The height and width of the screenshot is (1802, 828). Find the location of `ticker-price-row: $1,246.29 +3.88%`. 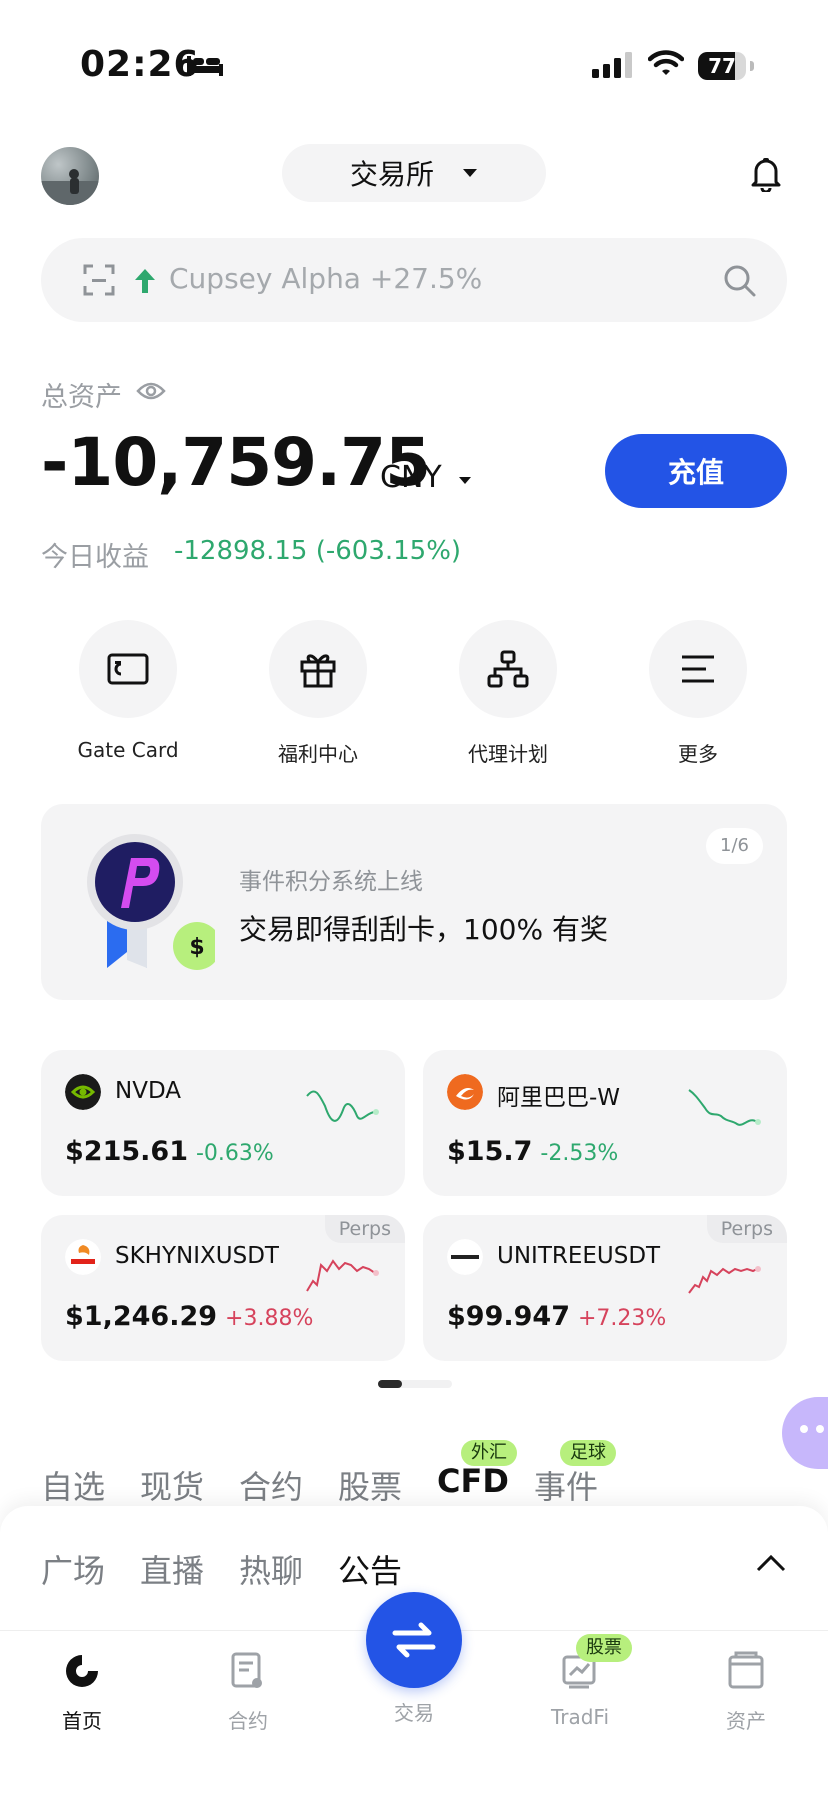

ticker-price-row: $1,246.29 +3.88% is located at coordinates (189, 1316).